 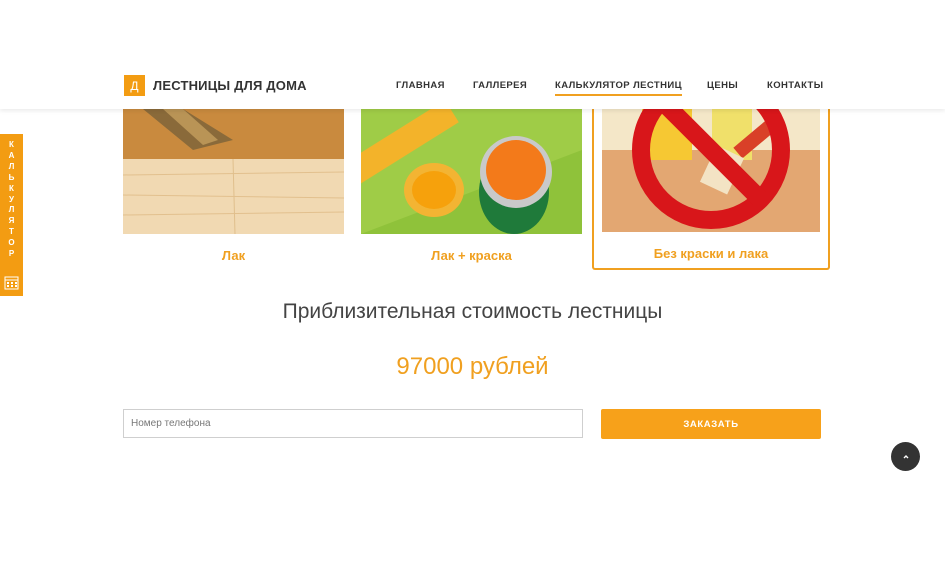 I want to click on estimate-title: Приблизительная стоимость лестницы, so click(x=472, y=311).